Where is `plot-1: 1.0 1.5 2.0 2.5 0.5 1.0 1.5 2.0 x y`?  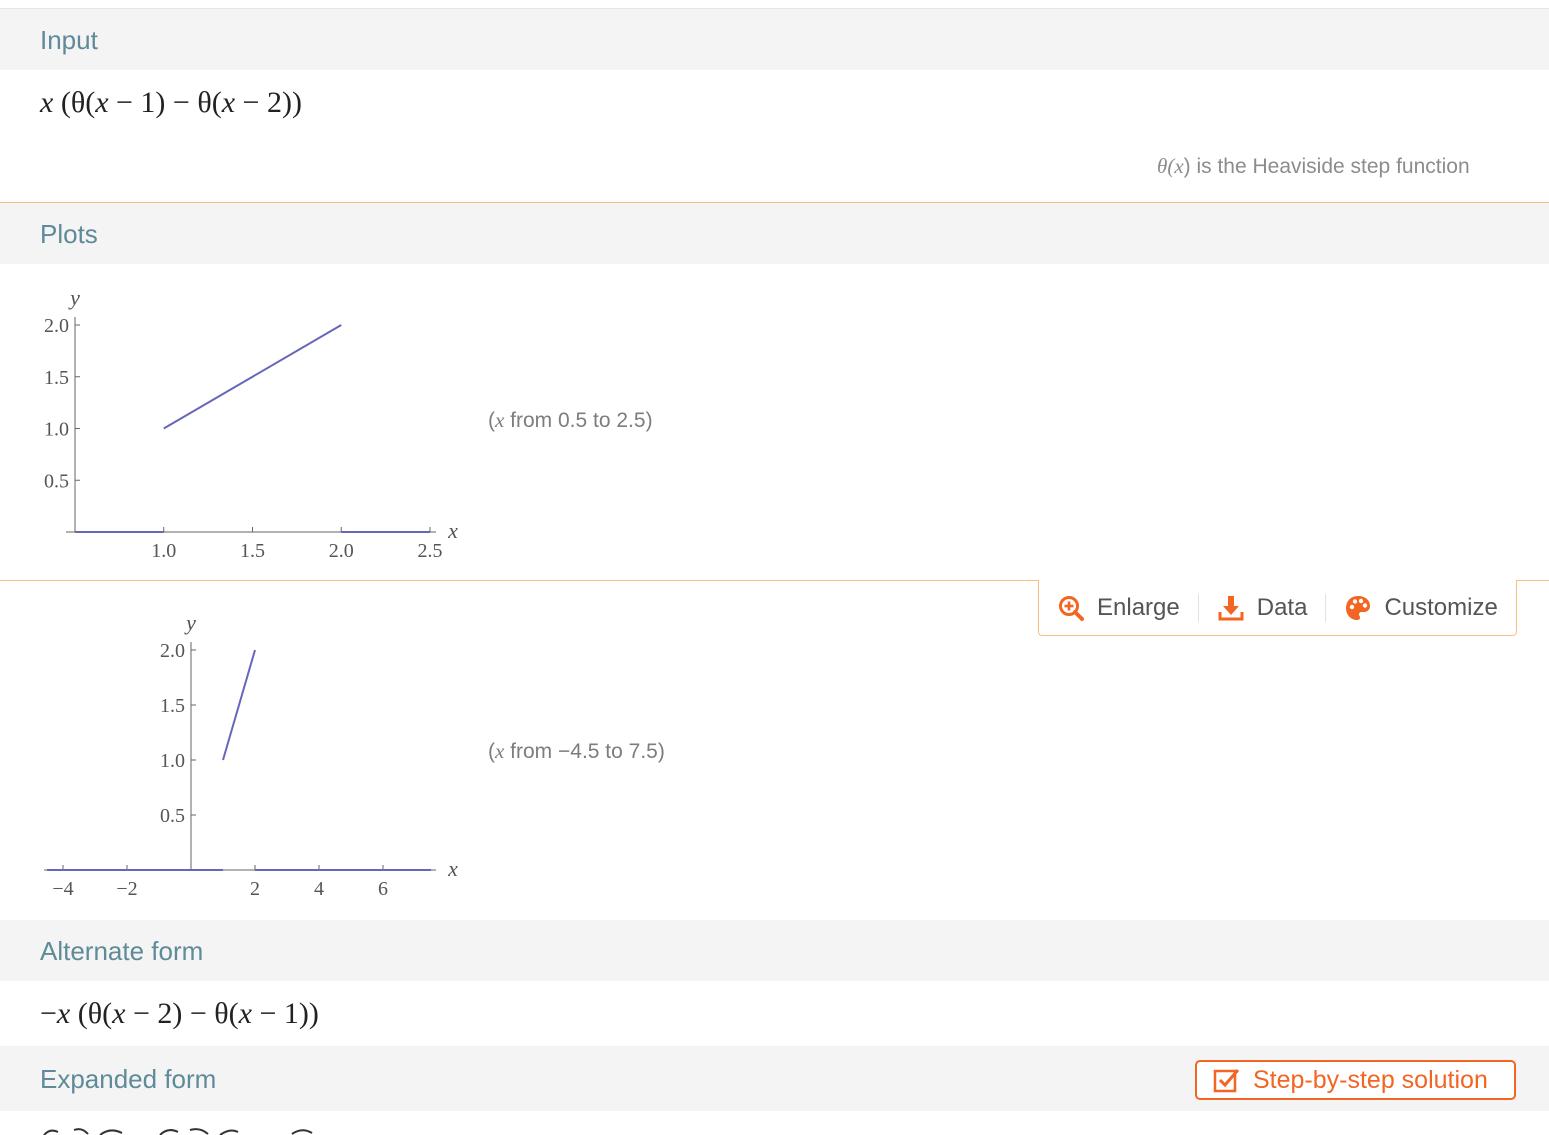
plot-1: 1.0 1.5 2.0 2.5 0.5 1.0 1.5 2.0 x y is located at coordinates (240, 421).